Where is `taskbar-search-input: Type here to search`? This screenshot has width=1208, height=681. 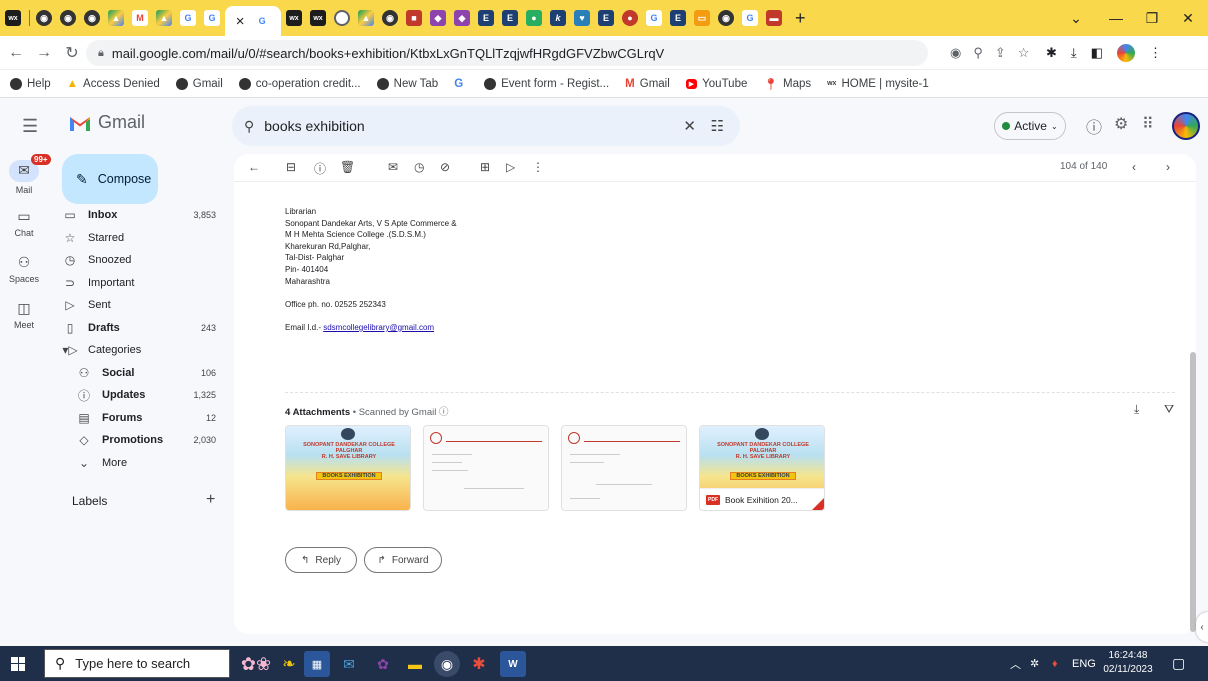
taskbar-search-input: Type here to search is located at coordinates (132, 663).